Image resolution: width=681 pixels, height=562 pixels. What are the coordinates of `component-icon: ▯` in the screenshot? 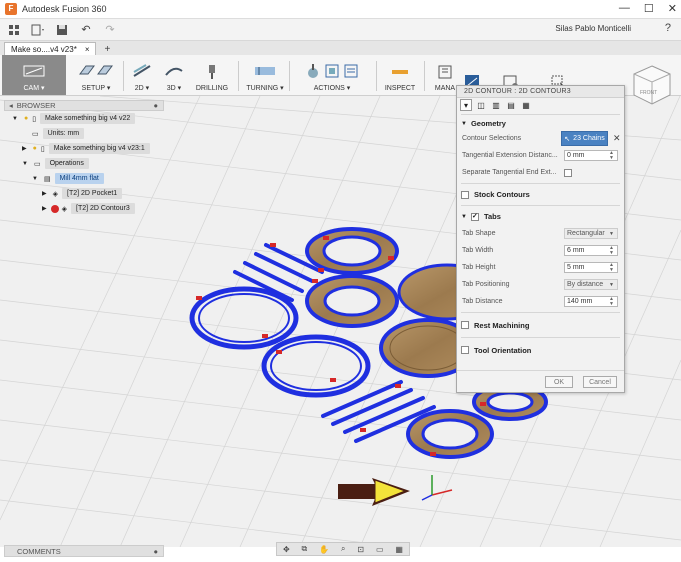 It's located at (42, 149).